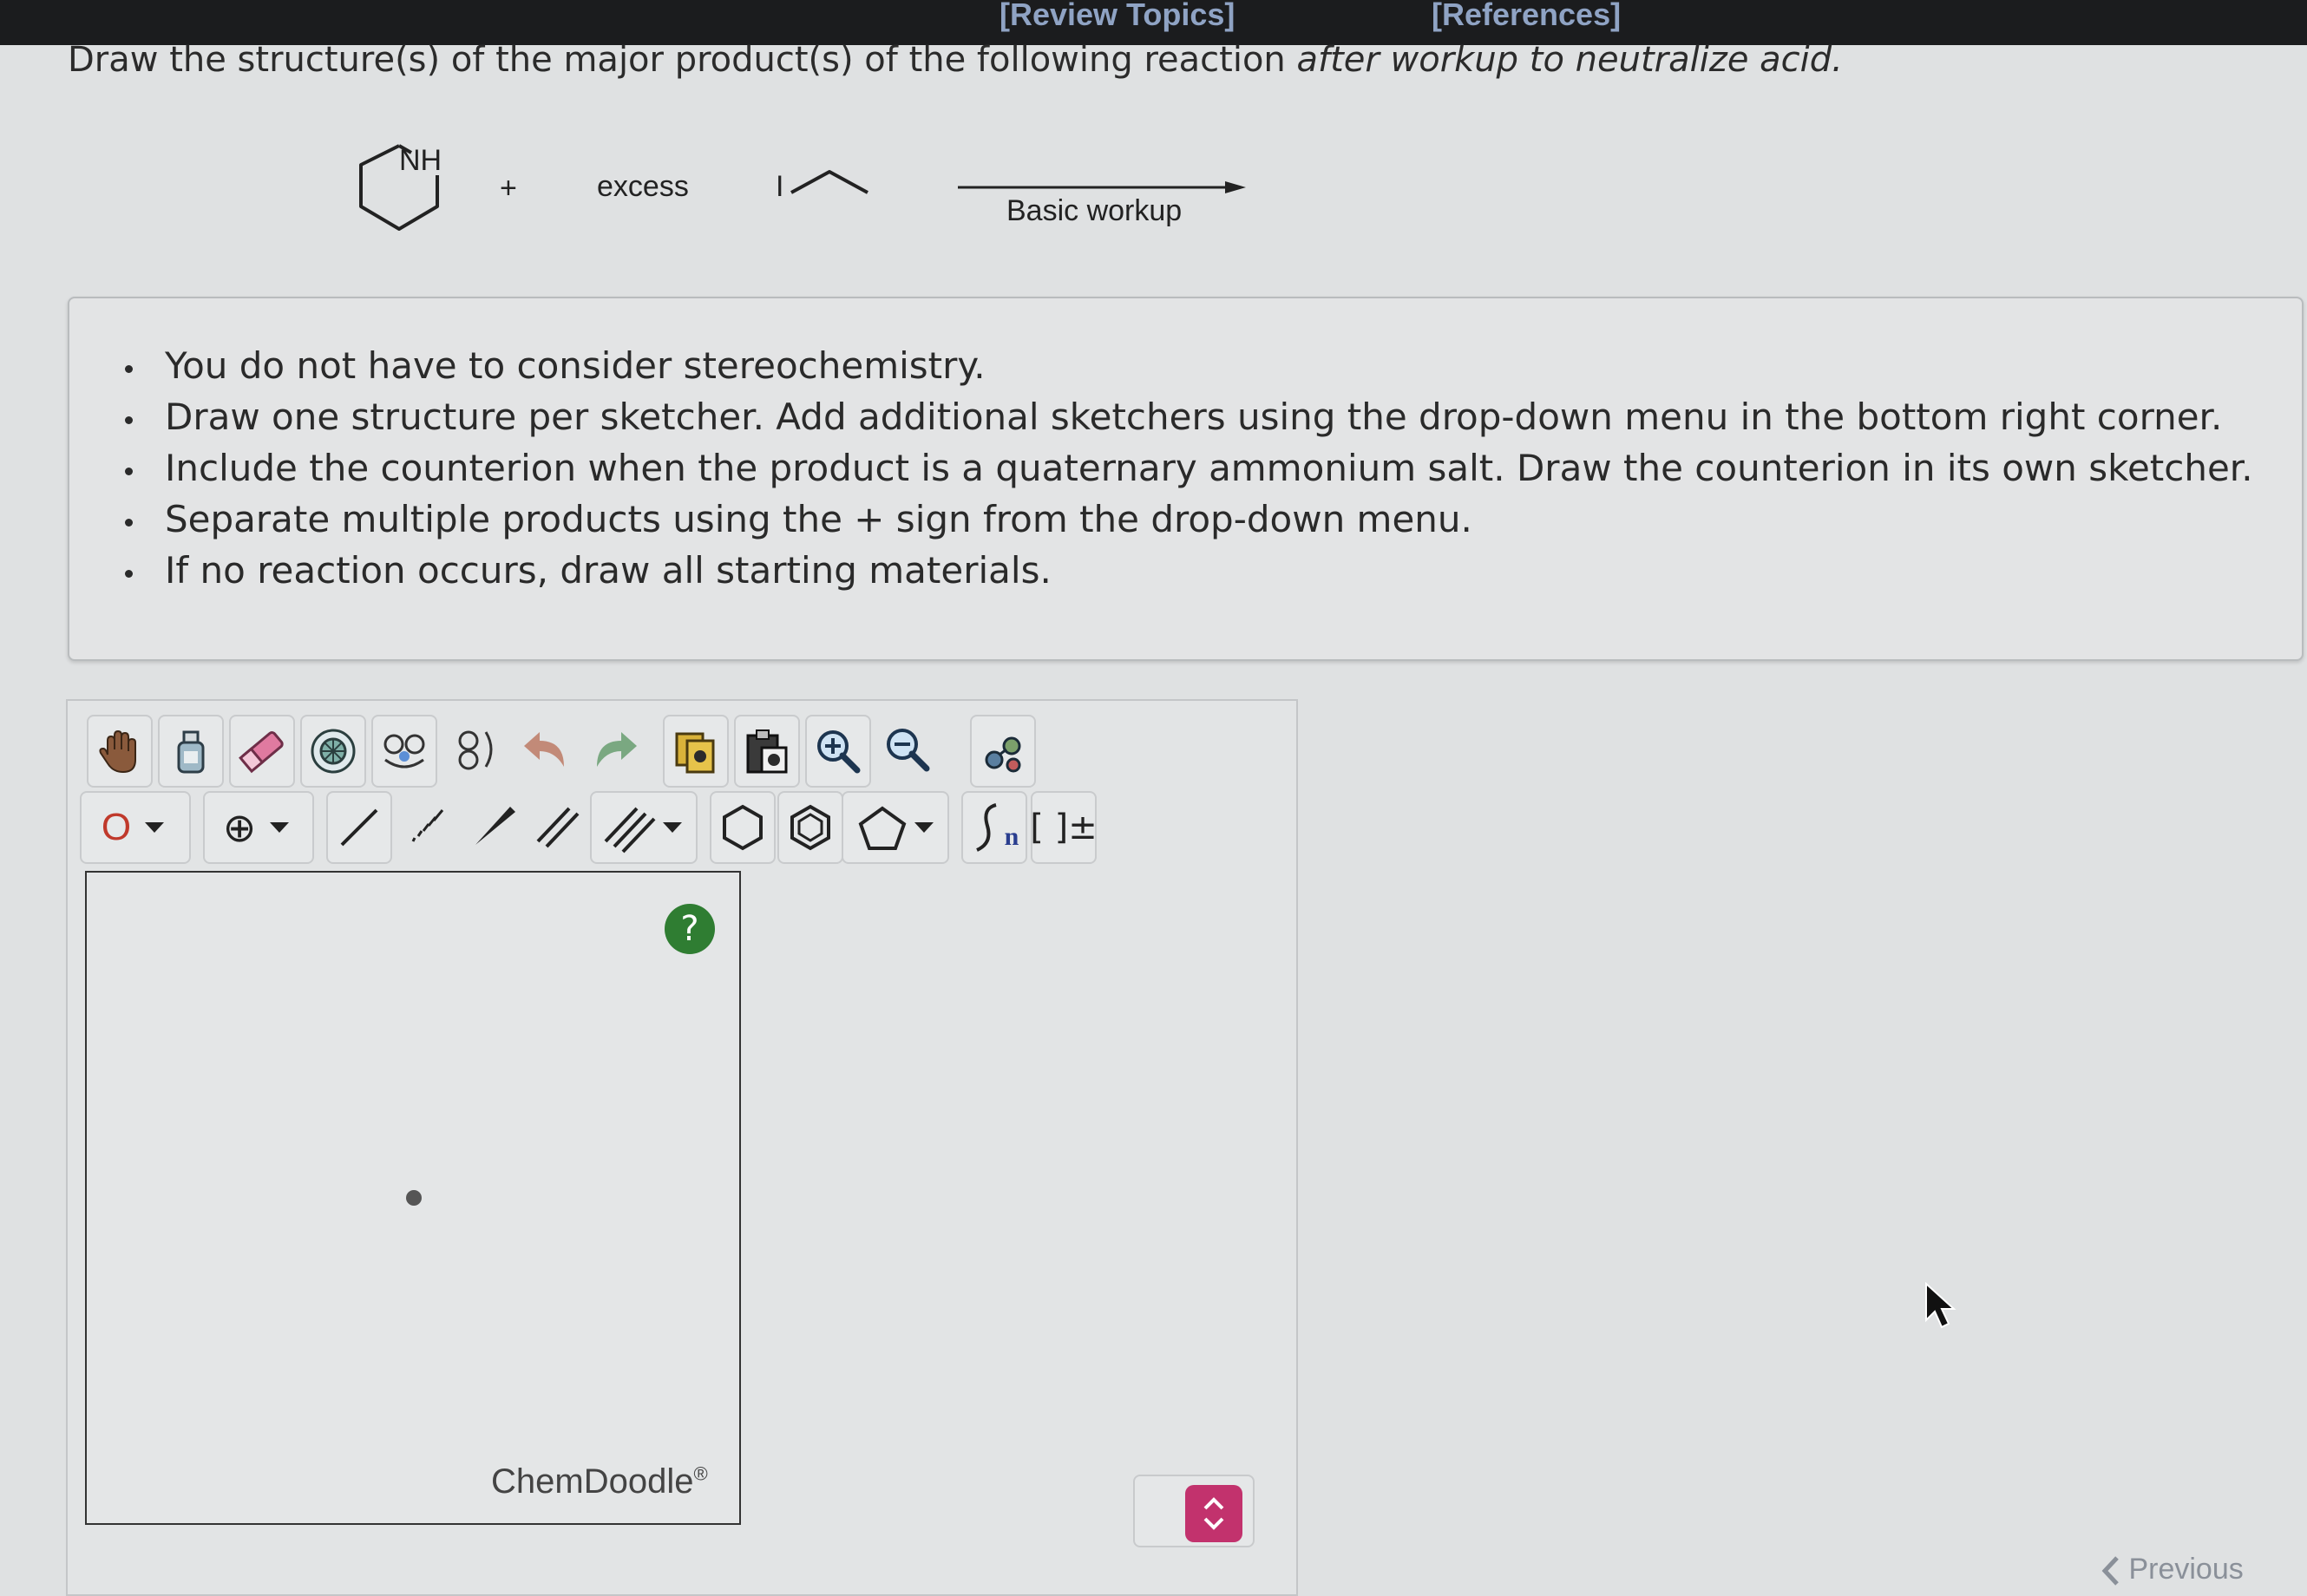  What do you see at coordinates (700, 1473) in the screenshot?
I see `chemdoodle-registered-mark: ®` at bounding box center [700, 1473].